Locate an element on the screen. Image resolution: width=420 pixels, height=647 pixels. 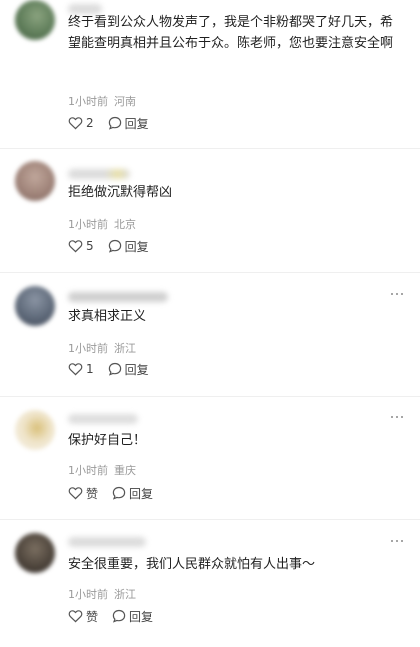
like-count: 5 is located at coordinates (90, 246).